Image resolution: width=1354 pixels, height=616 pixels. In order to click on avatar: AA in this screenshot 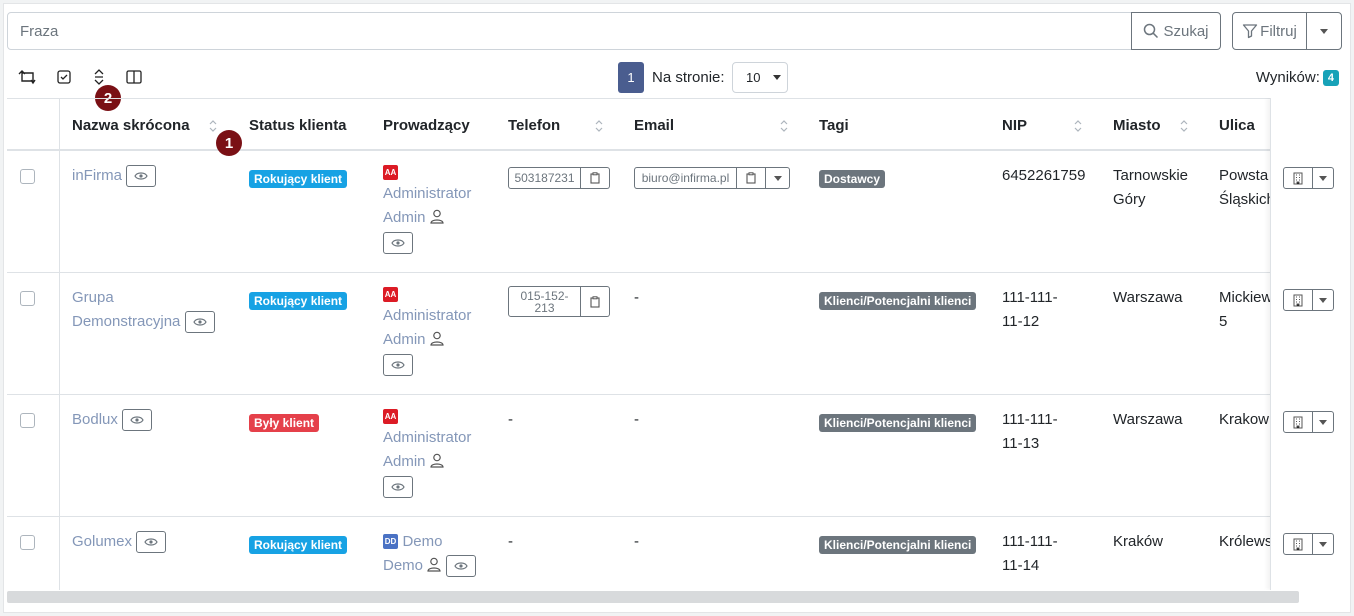, I will do `click(390, 173)`.